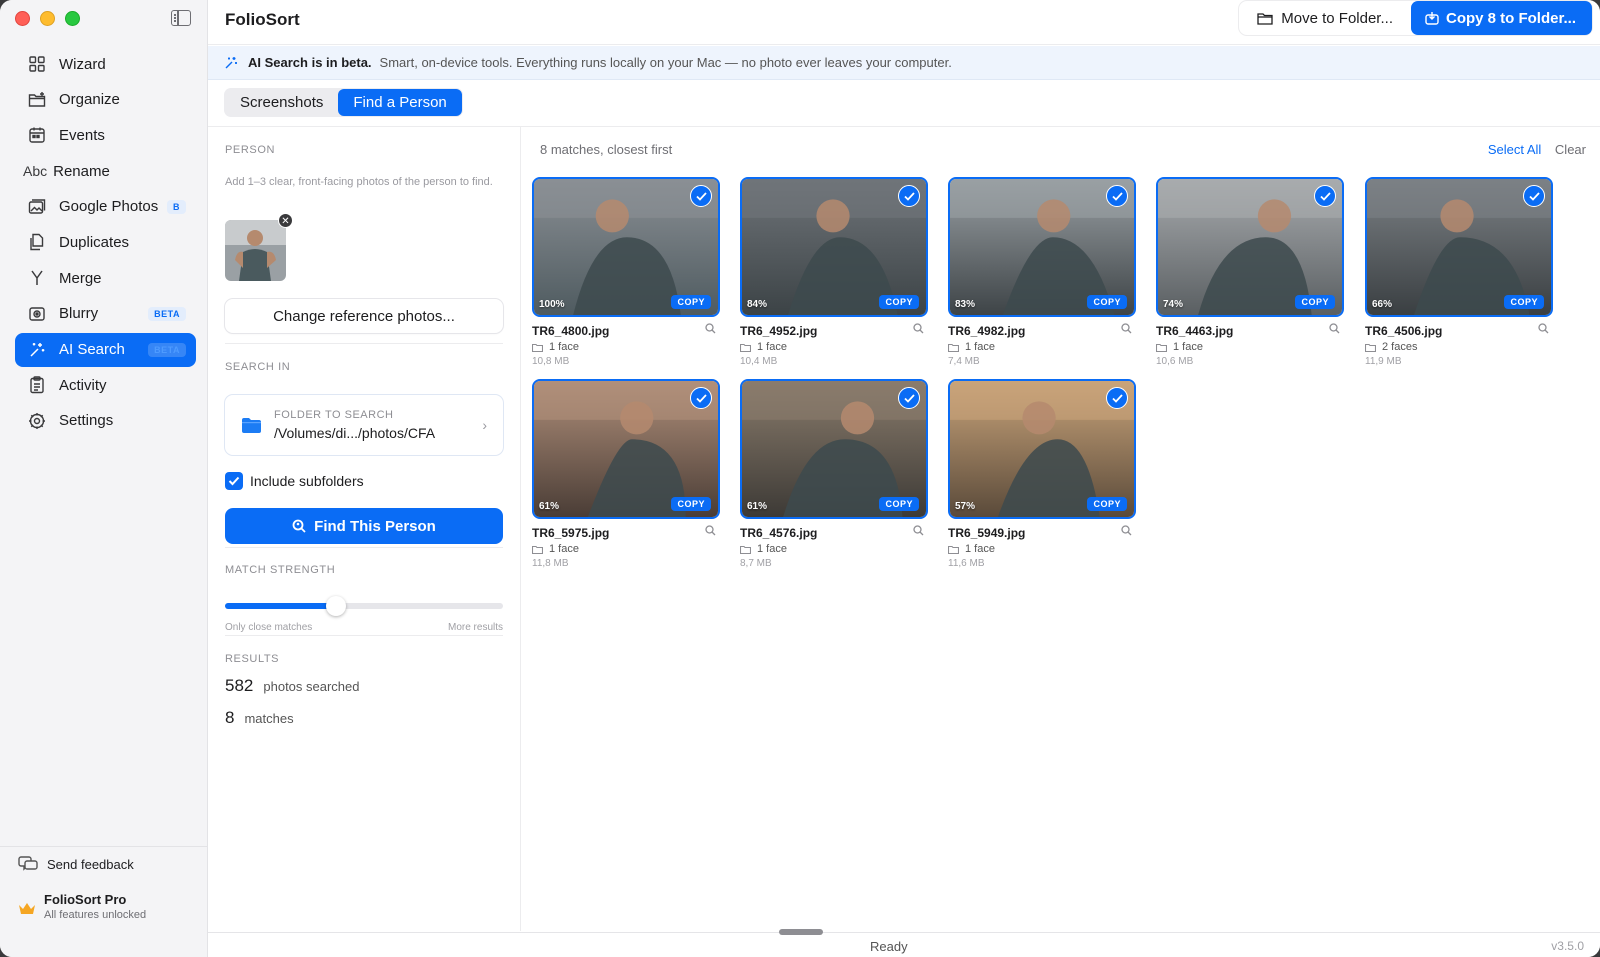 This screenshot has width=1600, height=957. What do you see at coordinates (285, 220) in the screenshot?
I see `remove-reference-photo-button: ✕` at bounding box center [285, 220].